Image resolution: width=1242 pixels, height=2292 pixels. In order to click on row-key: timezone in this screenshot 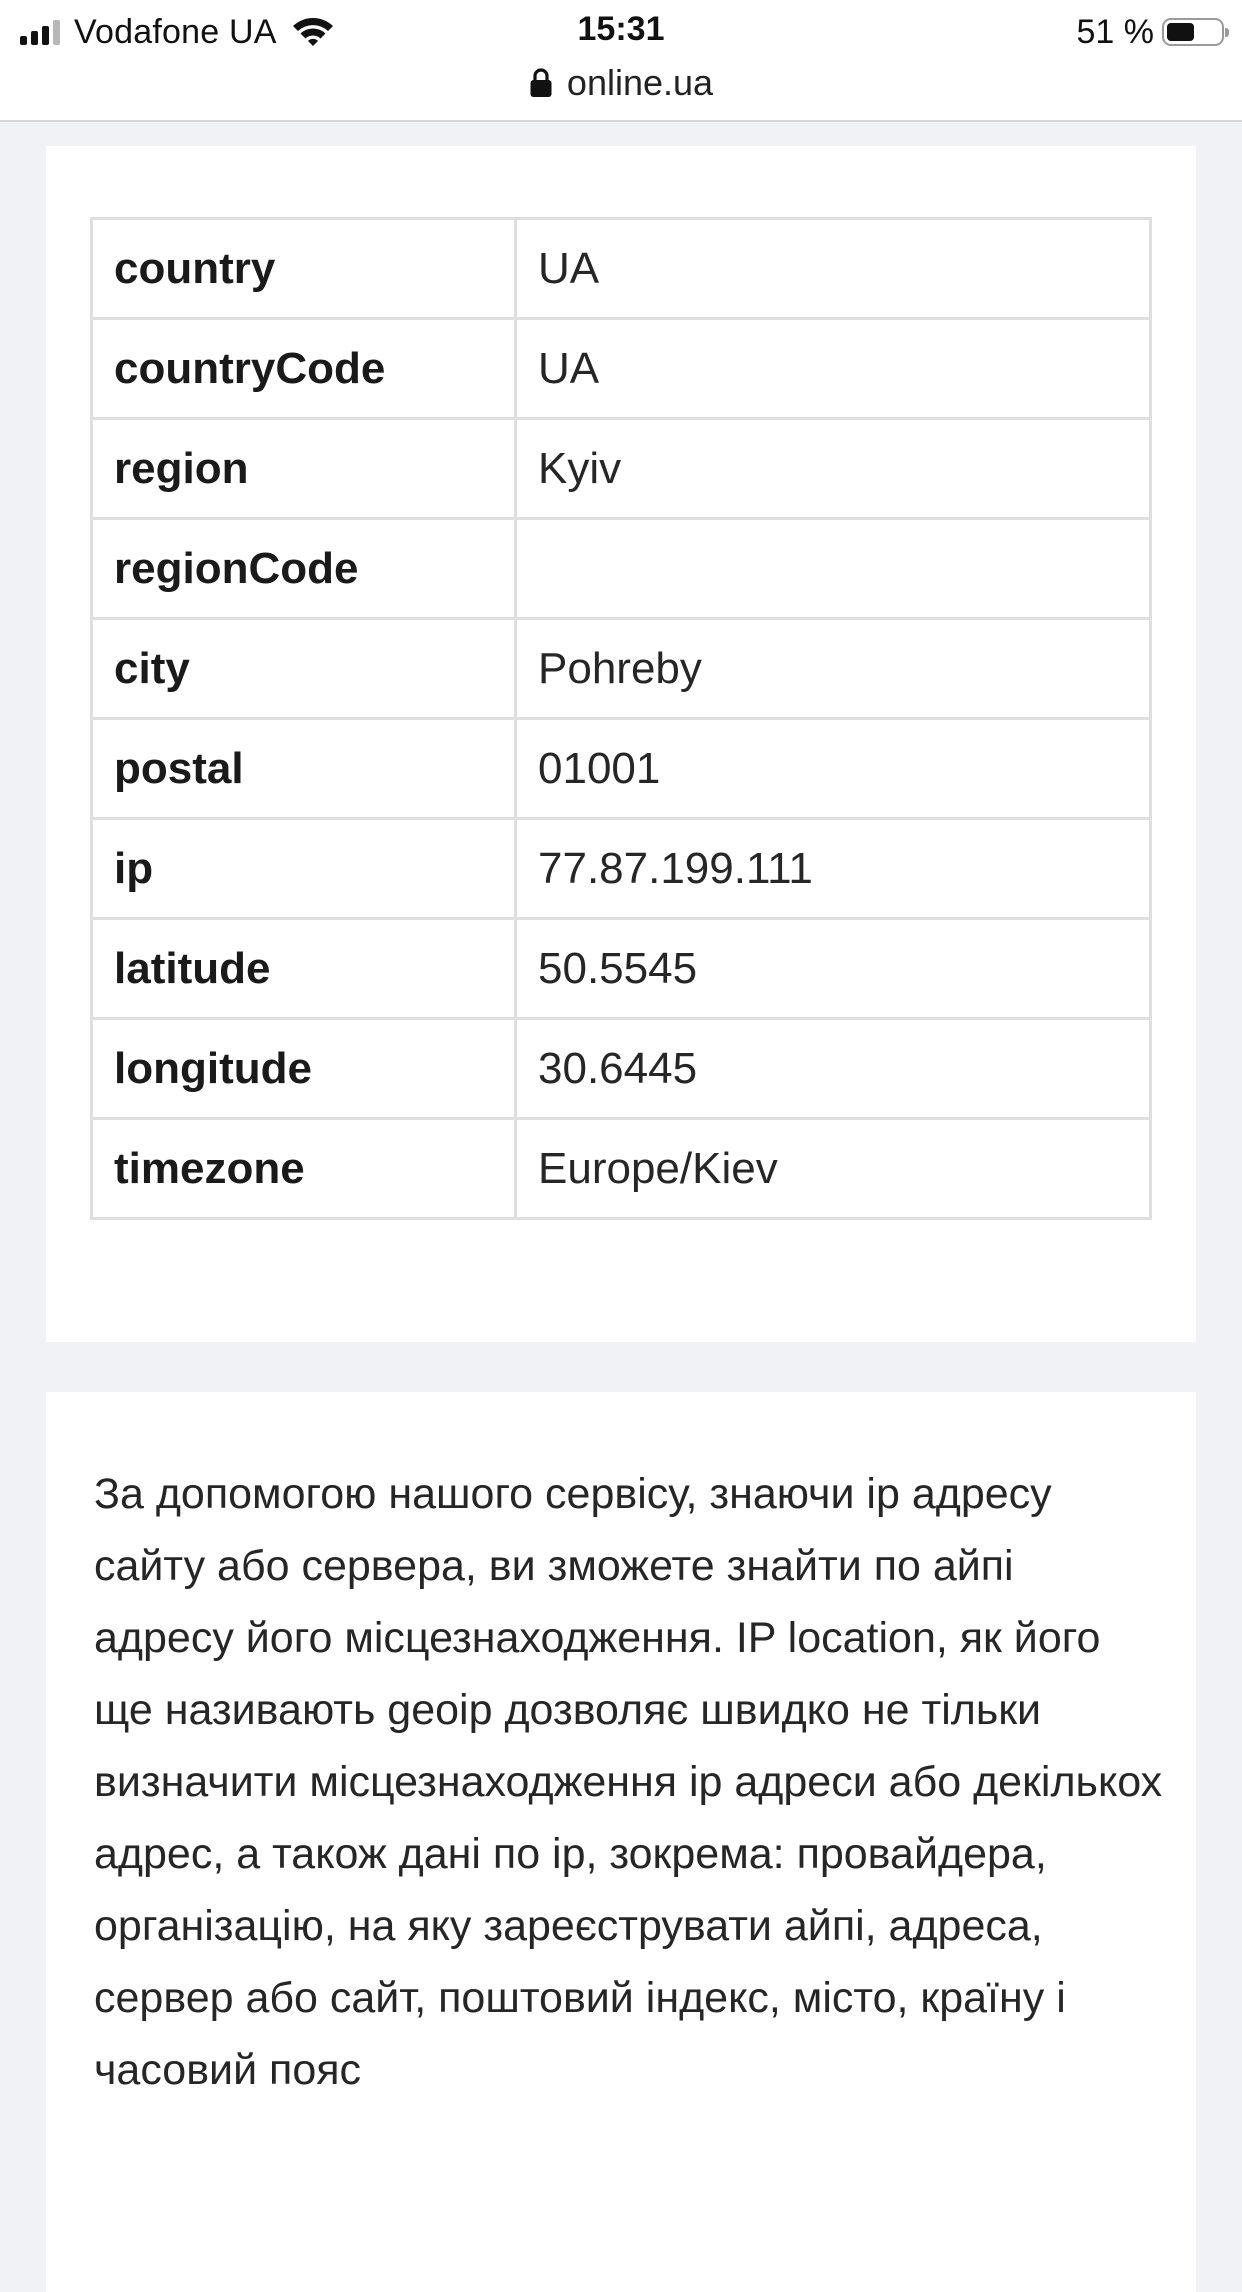, I will do `click(303, 1168)`.